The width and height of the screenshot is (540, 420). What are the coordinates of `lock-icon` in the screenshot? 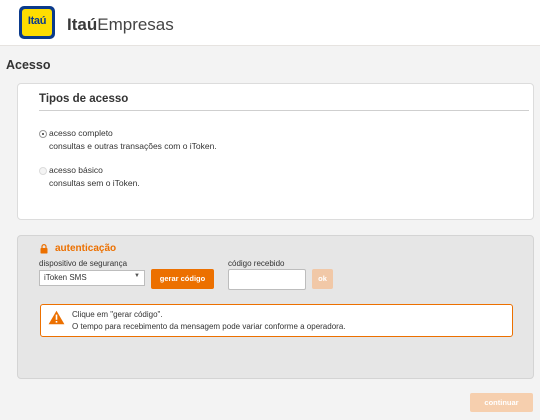 It's located at (44, 249).